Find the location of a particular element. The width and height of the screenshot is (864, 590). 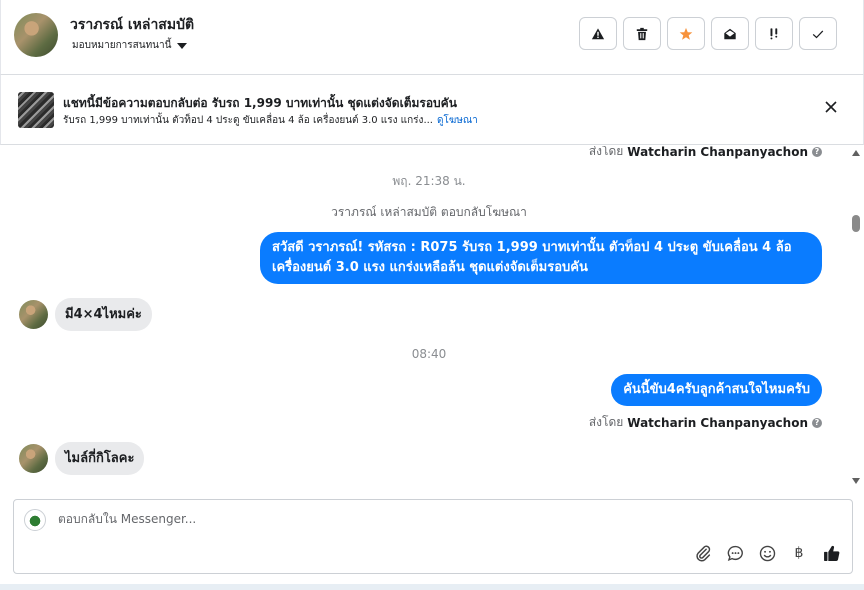

chat-bubble-icon is located at coordinates (735, 553).